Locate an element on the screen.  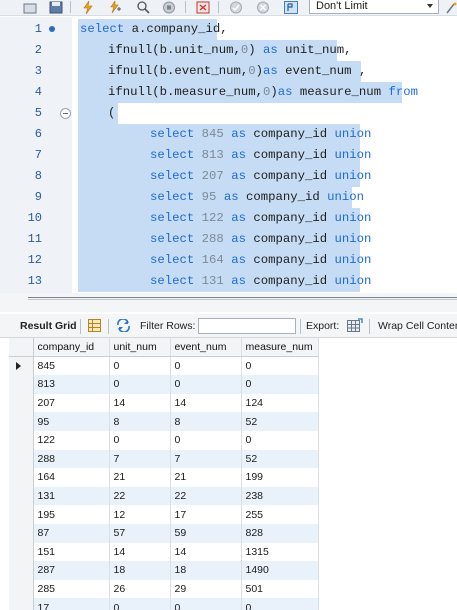
table-row: 95 8 8 52 is located at coordinates (164, 421).